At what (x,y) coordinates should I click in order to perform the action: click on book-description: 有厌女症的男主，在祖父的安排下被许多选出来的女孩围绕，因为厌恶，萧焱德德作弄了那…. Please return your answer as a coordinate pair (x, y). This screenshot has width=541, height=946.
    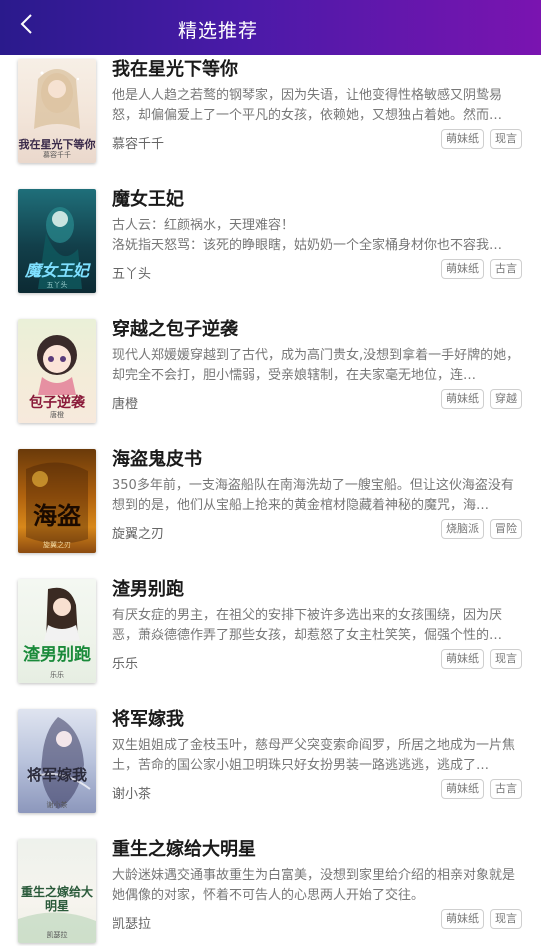
    Looking at the image, I should click on (307, 625).